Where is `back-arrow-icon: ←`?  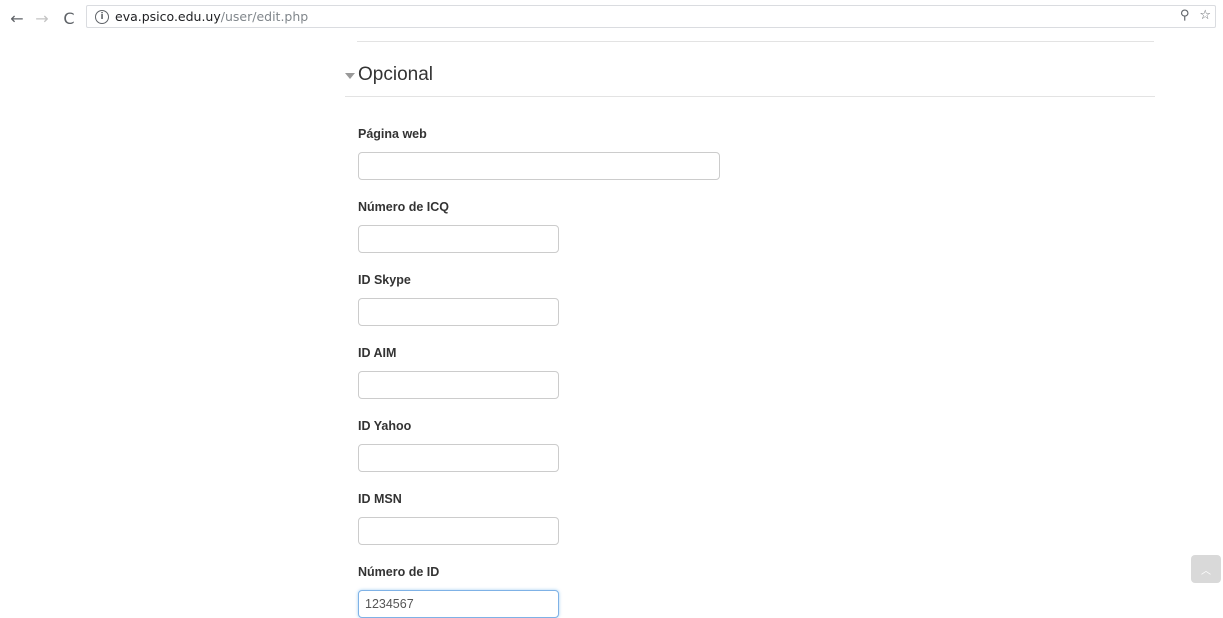
back-arrow-icon: ← is located at coordinates (17, 18).